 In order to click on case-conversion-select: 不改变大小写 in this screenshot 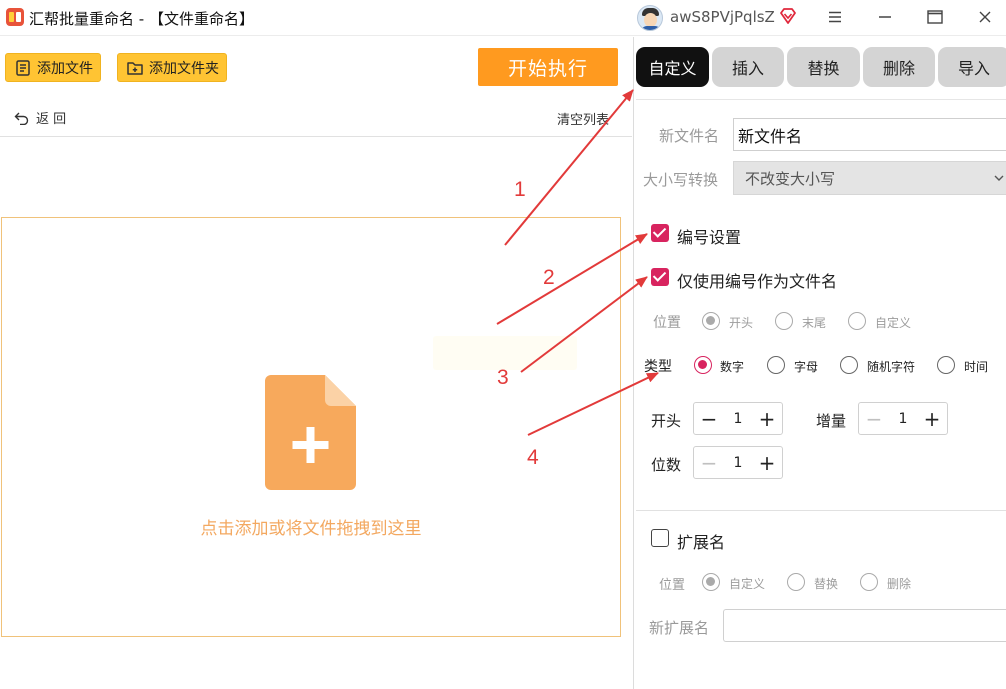, I will do `click(869, 178)`.